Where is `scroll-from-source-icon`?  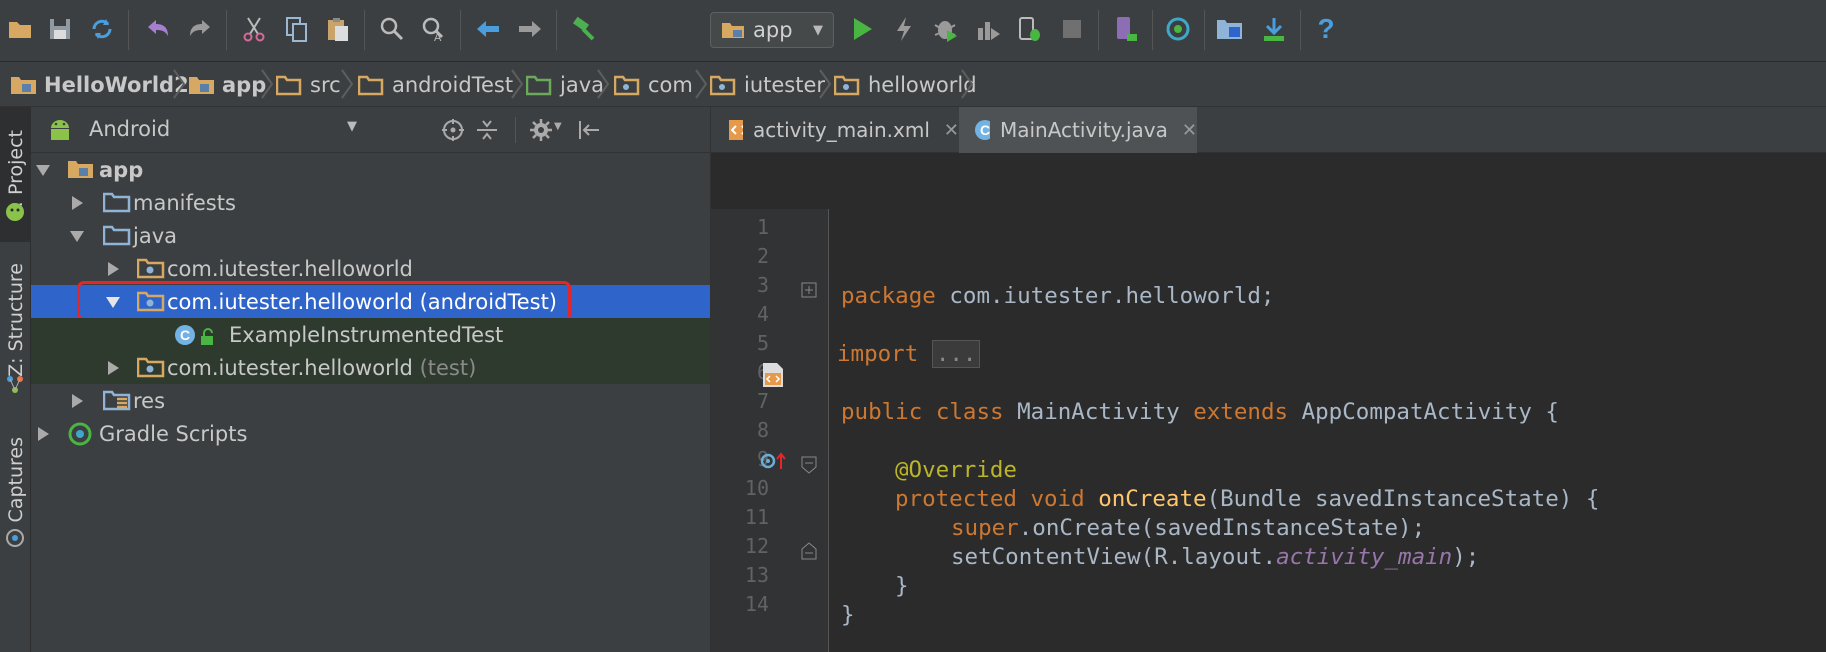
scroll-from-source-icon is located at coordinates (453, 130).